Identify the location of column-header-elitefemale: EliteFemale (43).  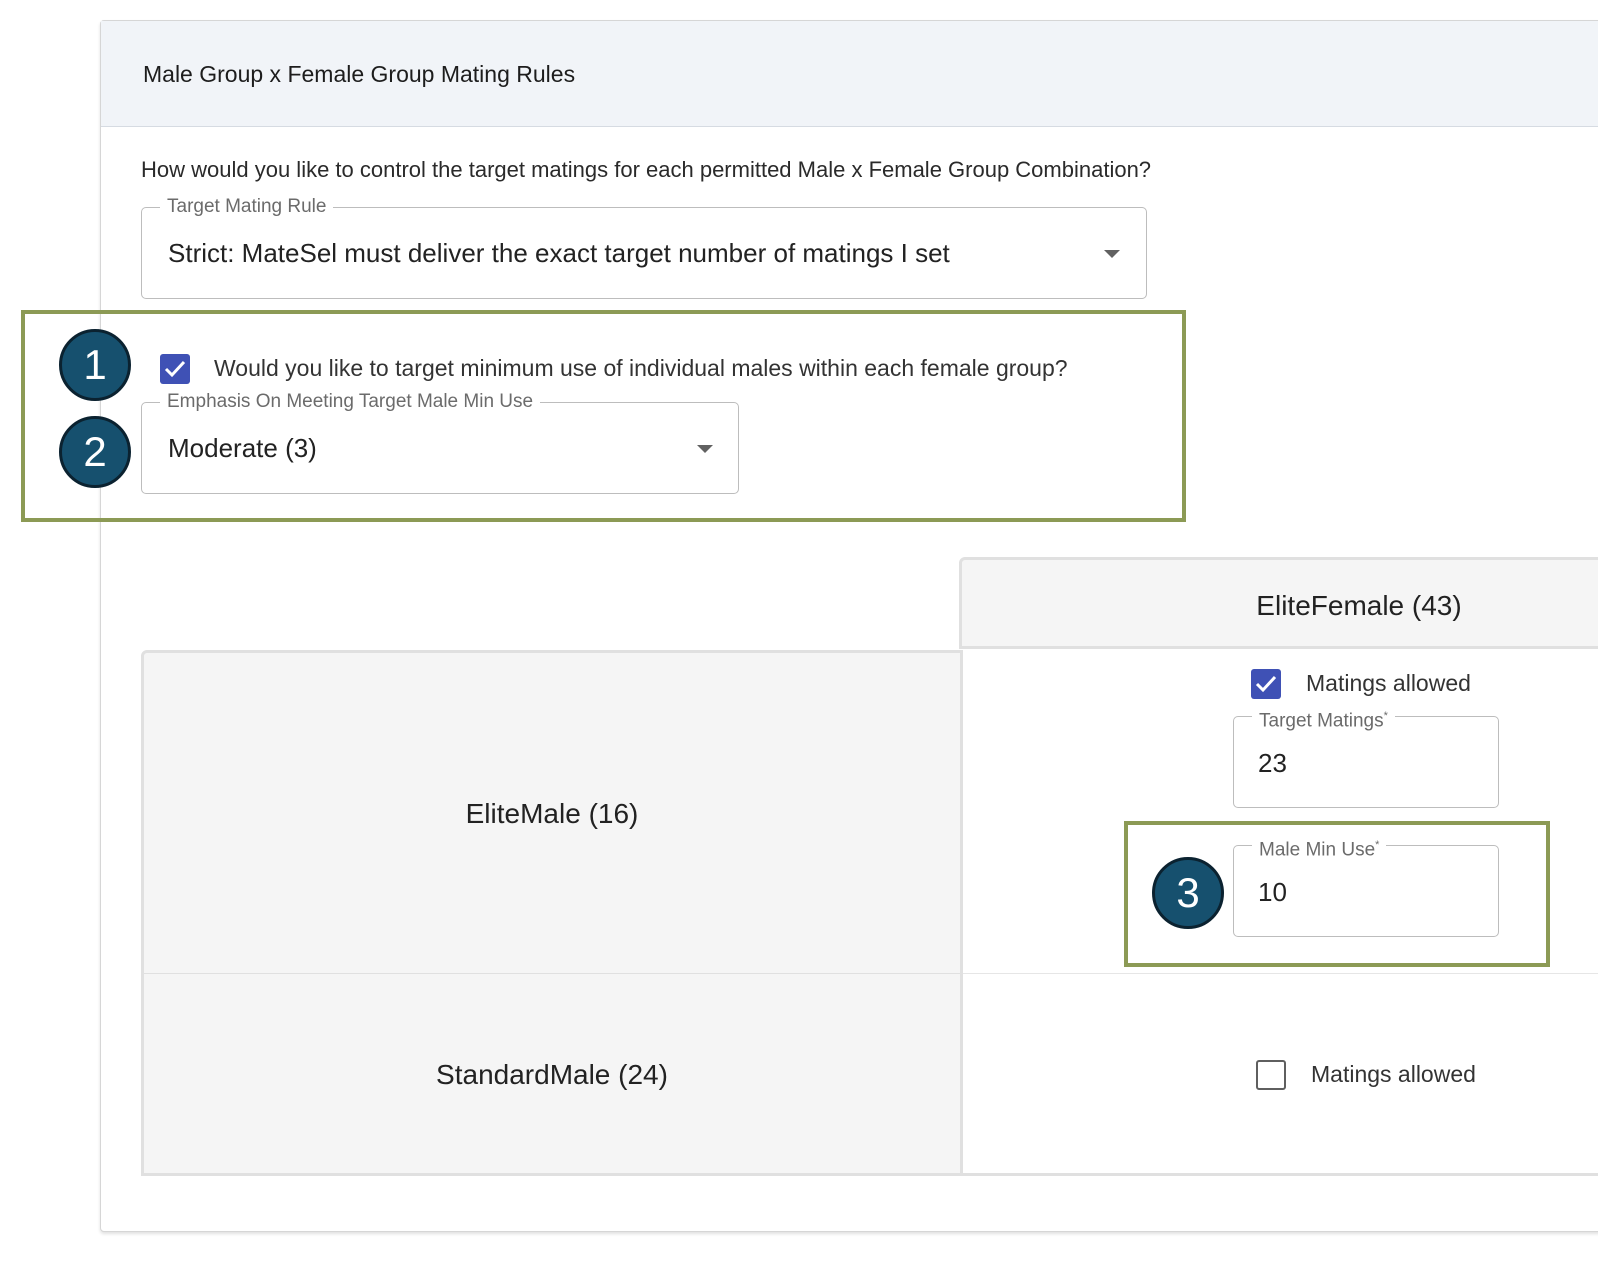
(1278, 603).